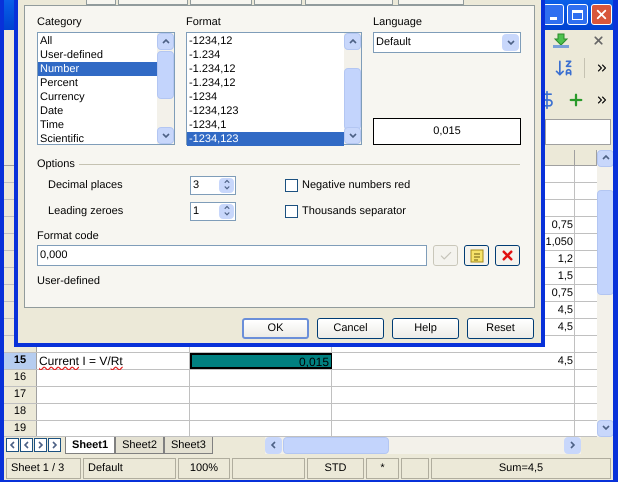 Image resolution: width=618 pixels, height=482 pixels. I want to click on row-header: 17, so click(20, 394).